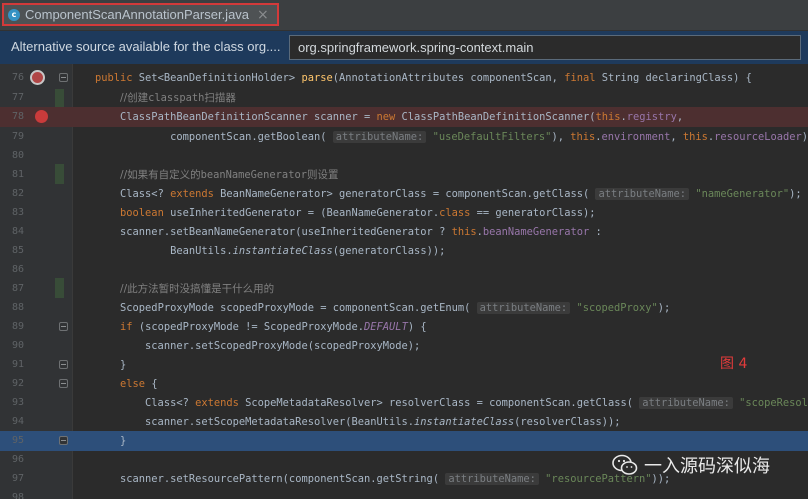 The width and height of the screenshot is (808, 499). Describe the element at coordinates (14, 14) in the screenshot. I see `java-class-icon: c` at that location.